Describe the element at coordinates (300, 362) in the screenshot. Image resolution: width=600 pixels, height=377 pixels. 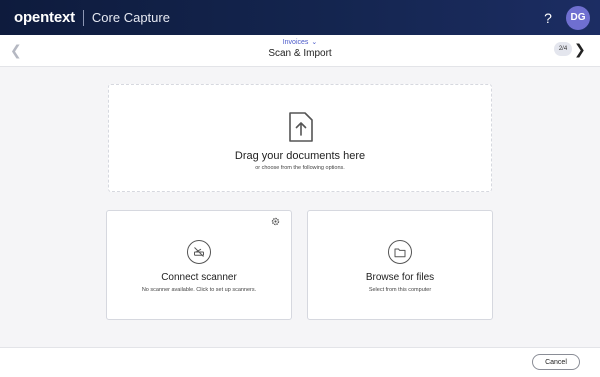
I see `footer-bar: Cancel` at that location.